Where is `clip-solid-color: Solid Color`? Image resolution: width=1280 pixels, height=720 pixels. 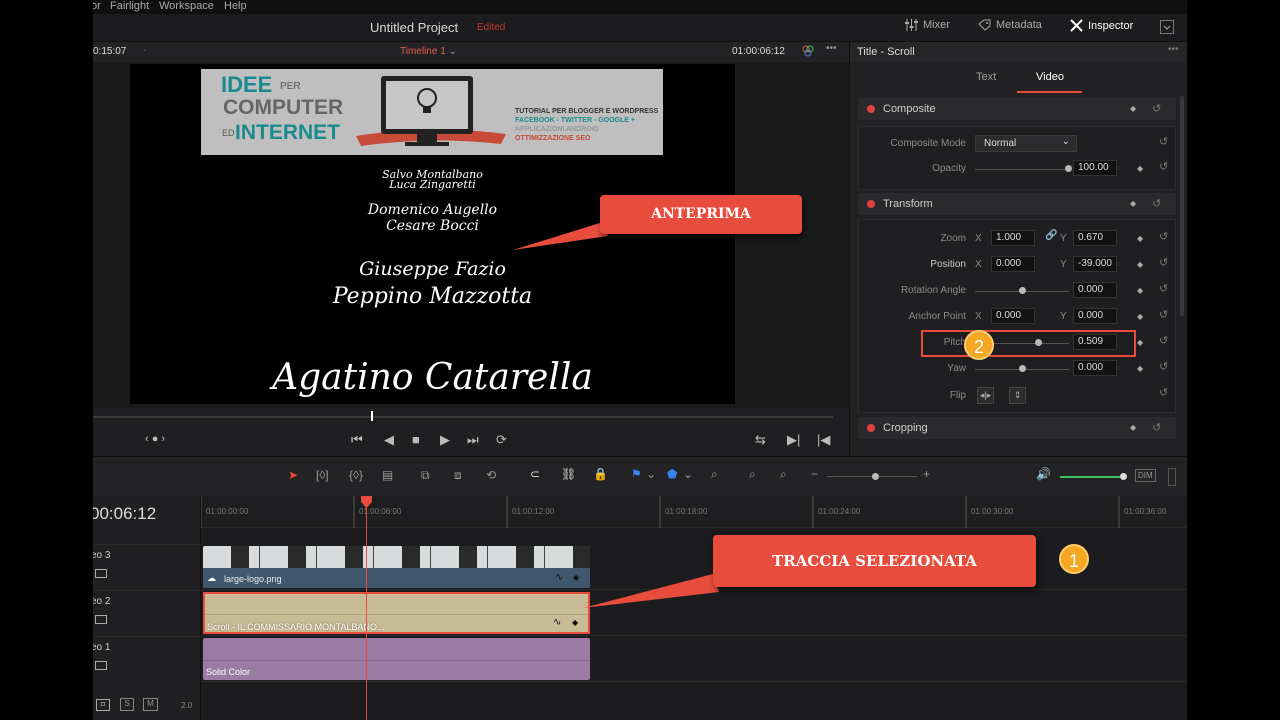 clip-solid-color: Solid Color is located at coordinates (396, 659).